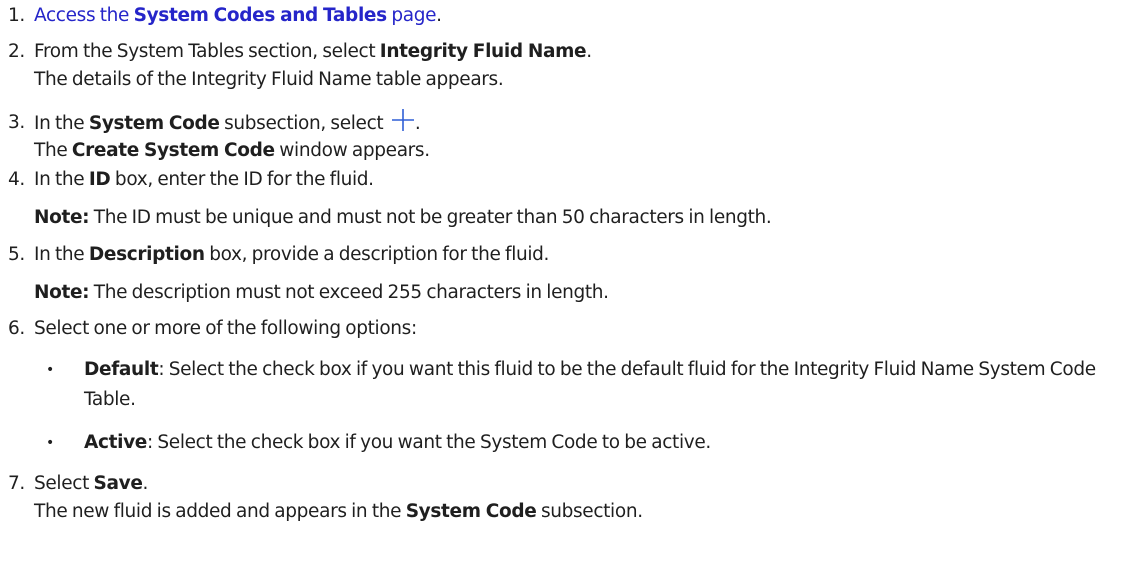 This screenshot has width=1136, height=568. Describe the element at coordinates (16, 179) in the screenshot. I see `step-number: 4.` at that location.